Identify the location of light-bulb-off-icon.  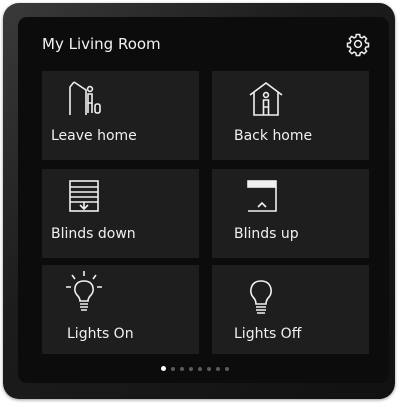
(261, 297).